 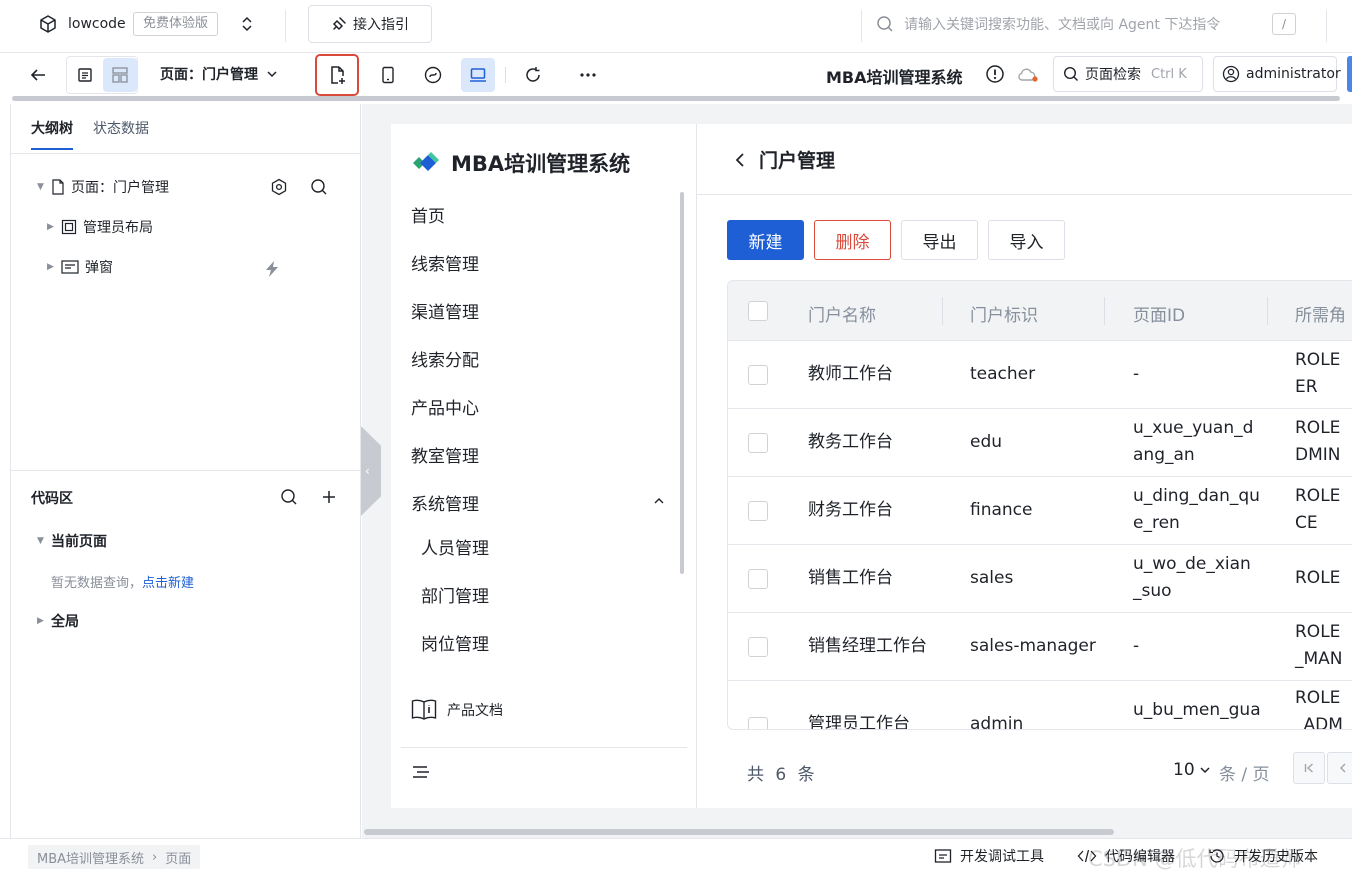 What do you see at coordinates (337, 75) in the screenshot?
I see `add-page-button` at bounding box center [337, 75].